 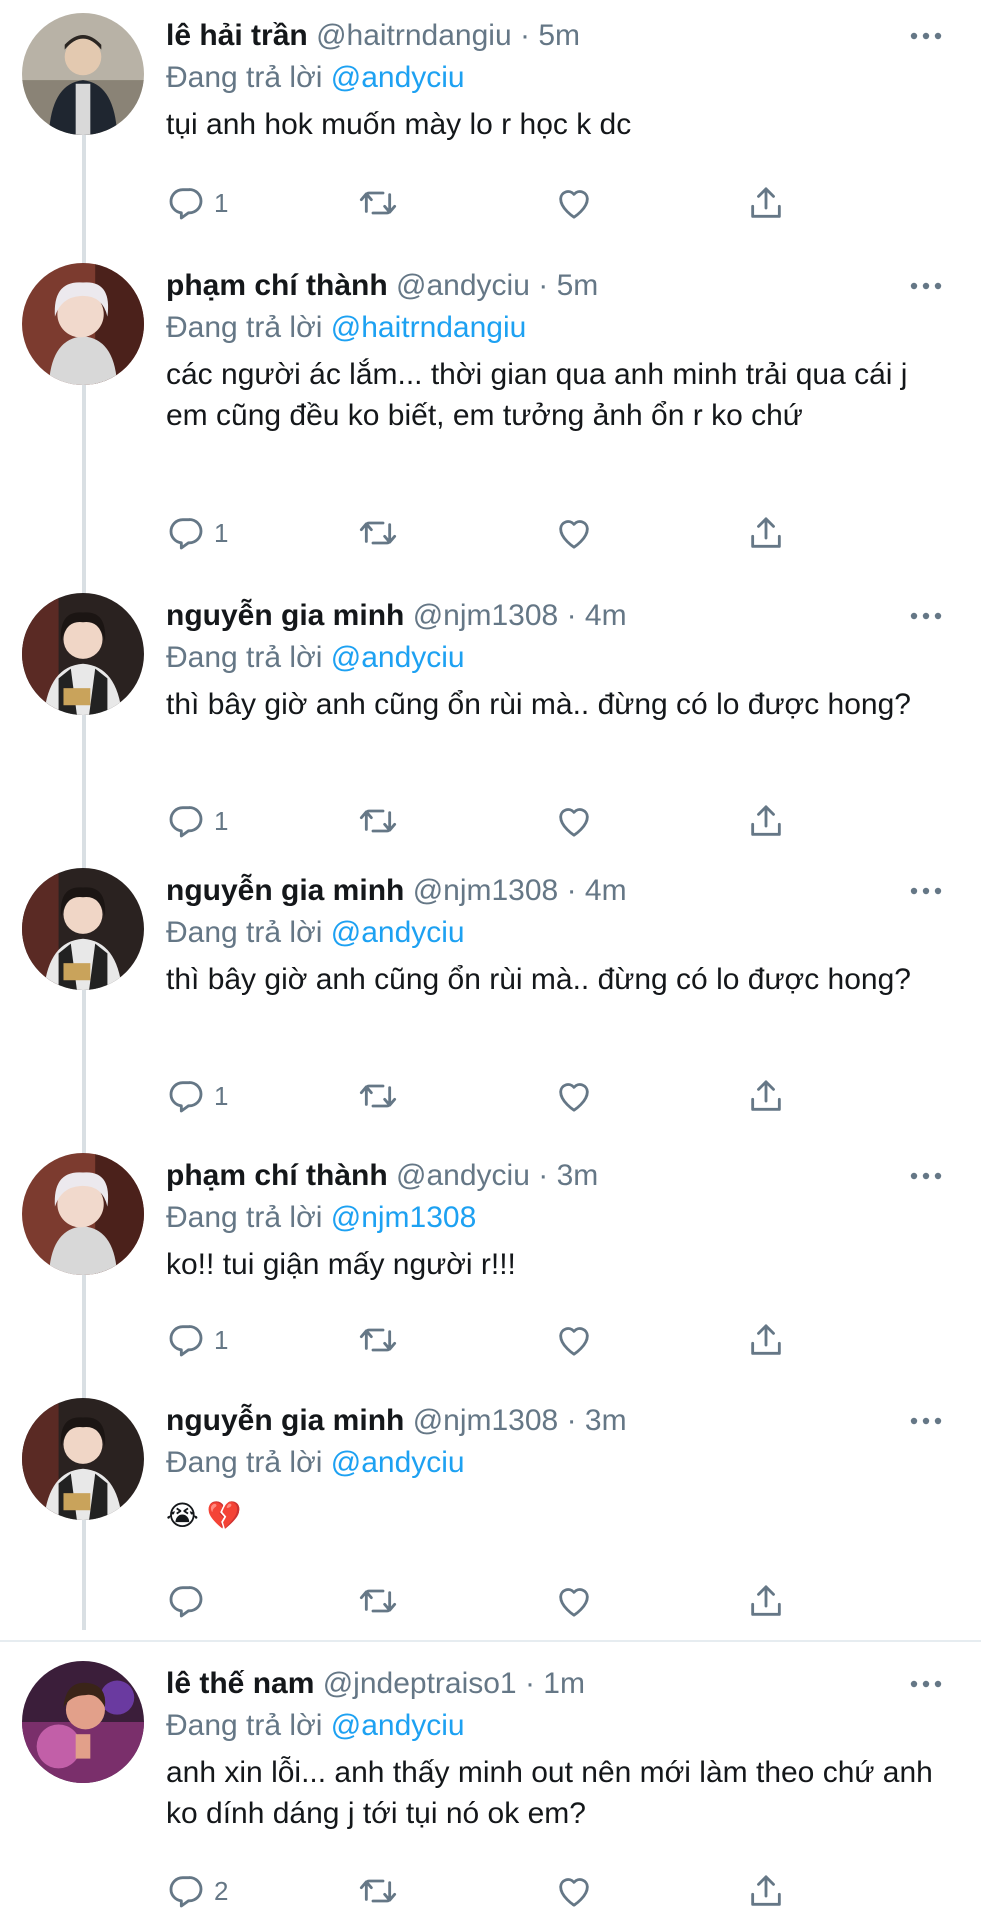 What do you see at coordinates (240, 1683) in the screenshot?
I see `display-name: lê thế nam` at bounding box center [240, 1683].